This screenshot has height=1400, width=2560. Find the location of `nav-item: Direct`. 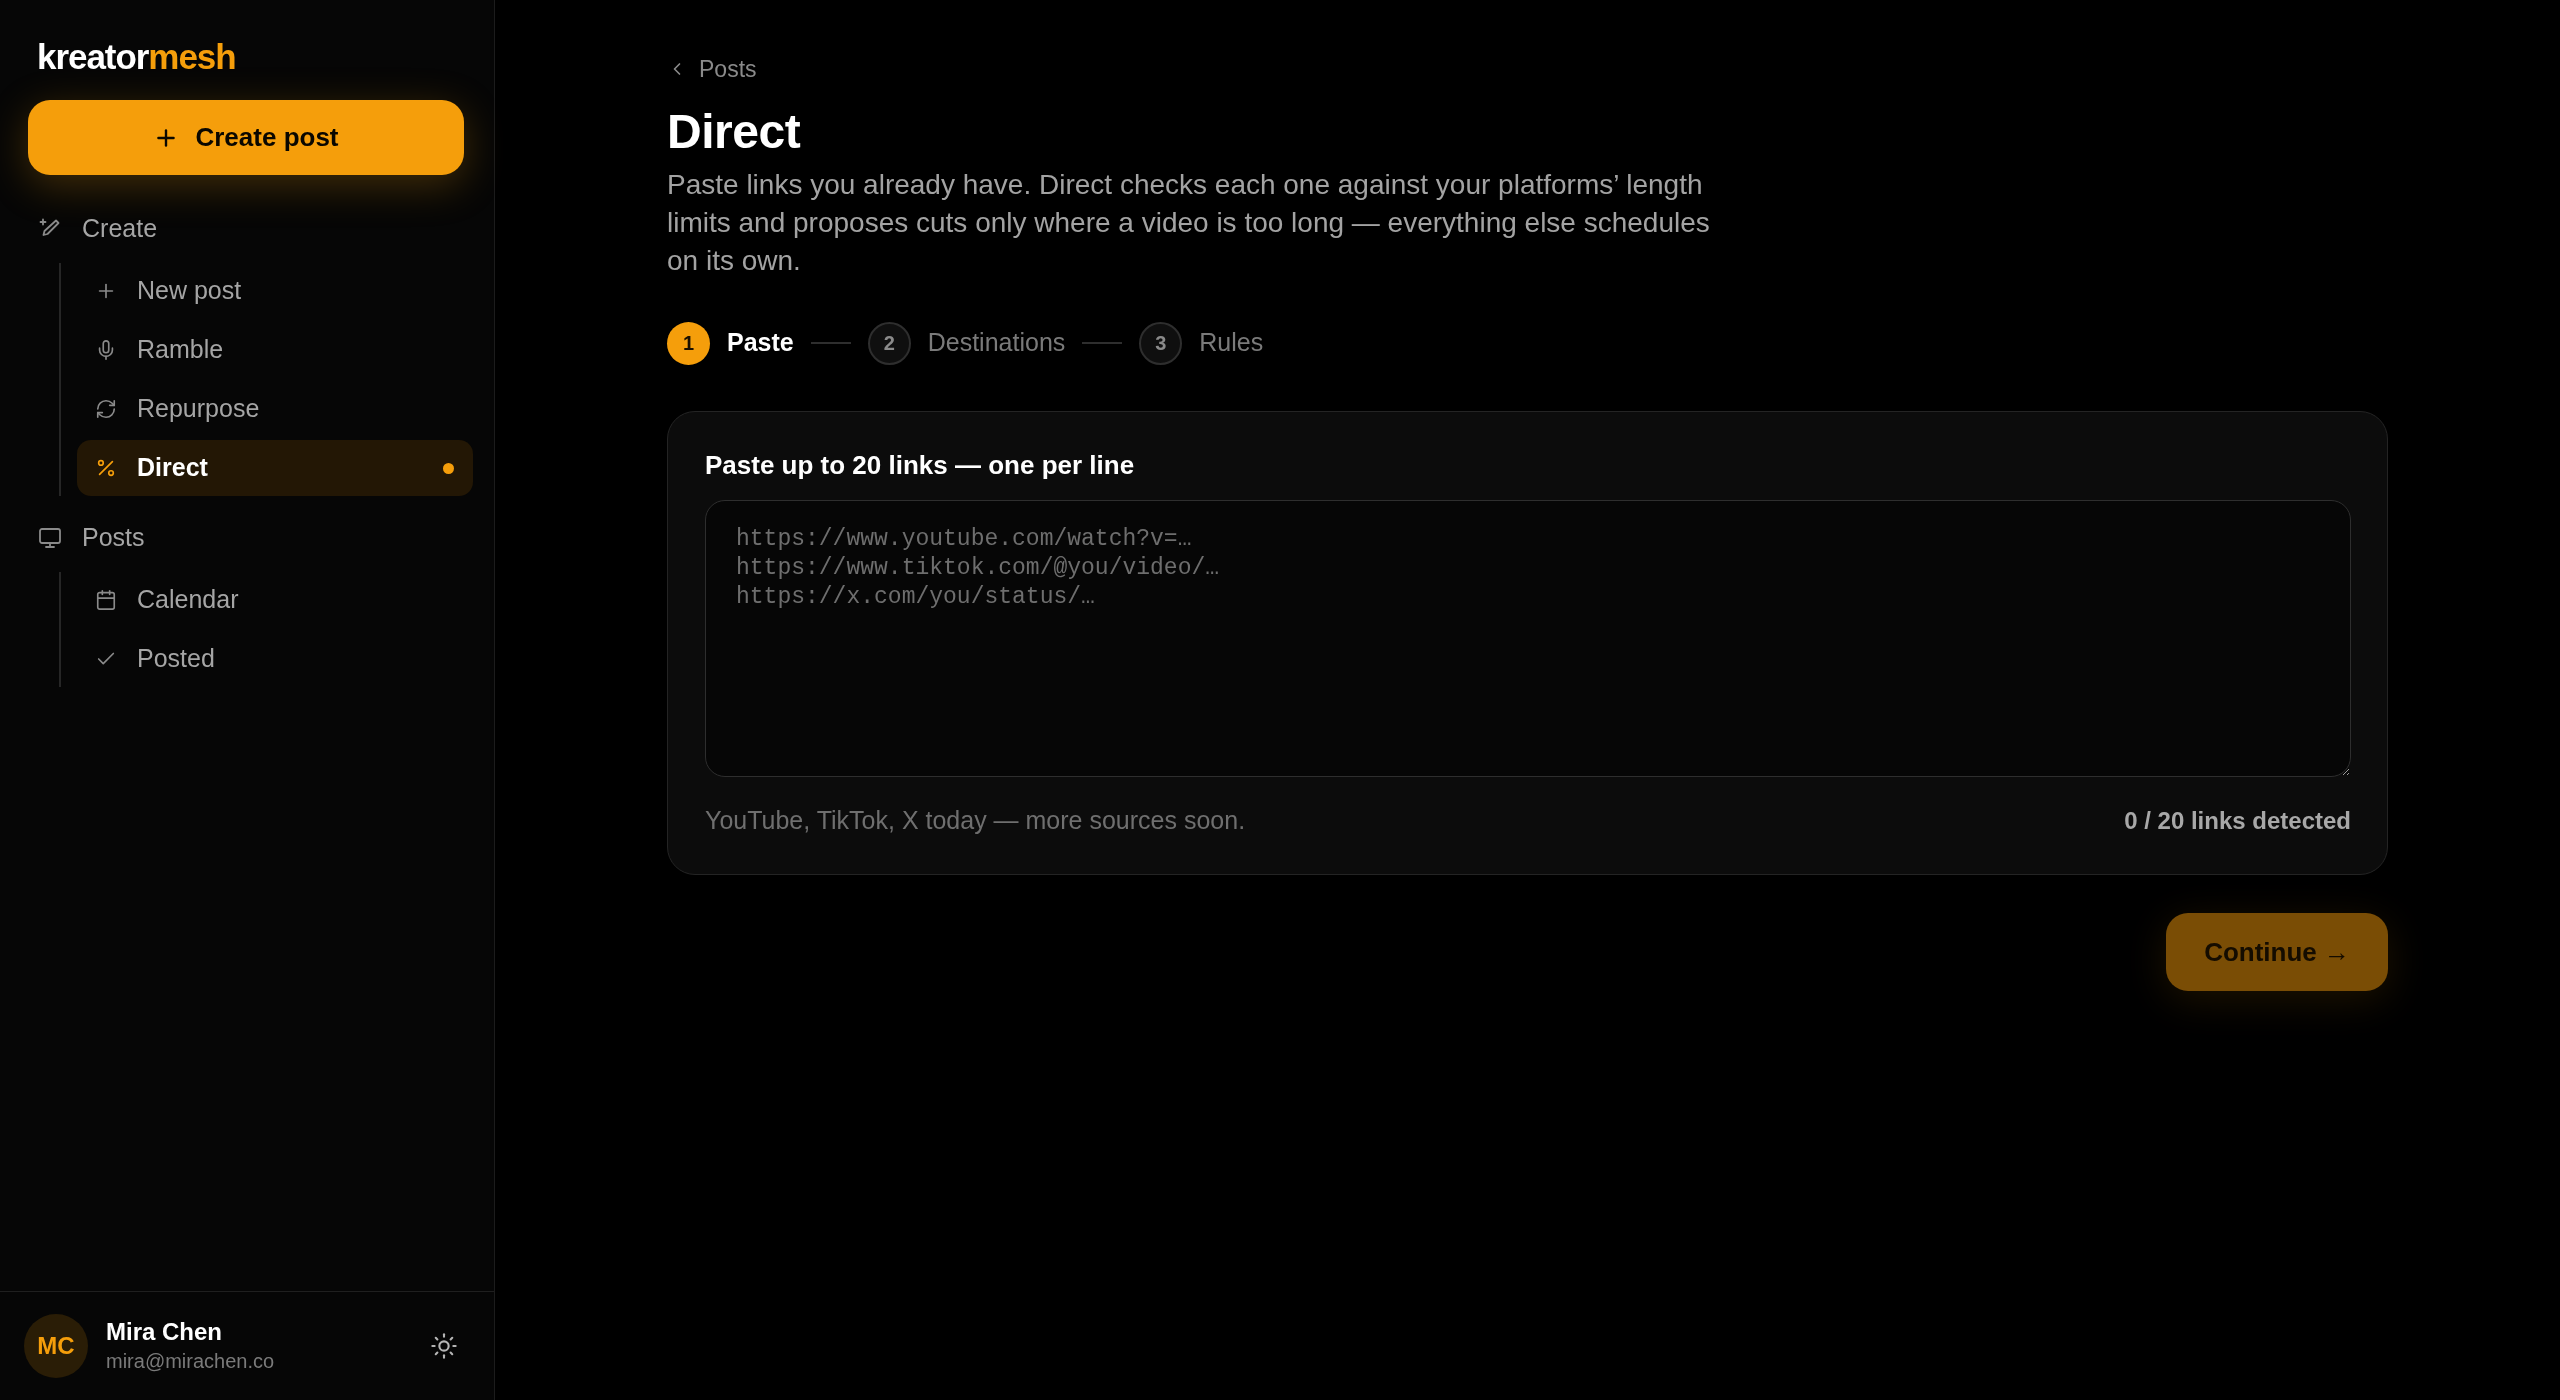

nav-item: Direct is located at coordinates (275, 468).